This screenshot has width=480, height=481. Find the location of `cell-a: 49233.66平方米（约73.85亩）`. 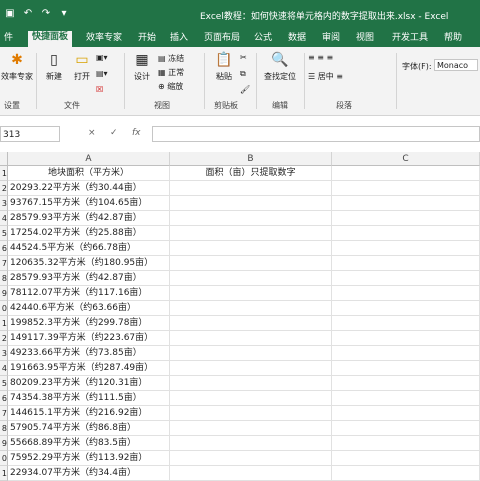

cell-a: 49233.66平方米（约73.85亩） is located at coordinates (89, 353).